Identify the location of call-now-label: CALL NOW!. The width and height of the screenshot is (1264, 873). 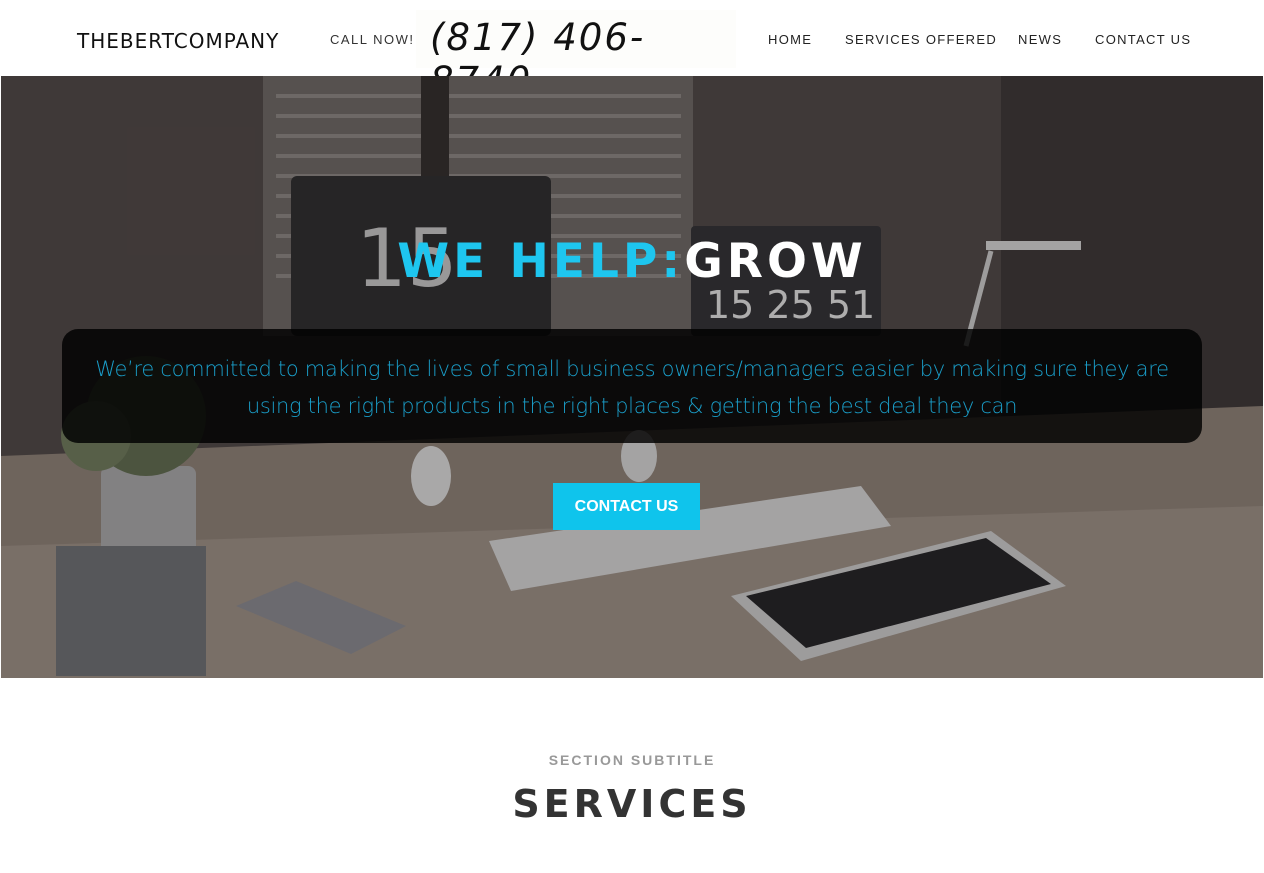
(372, 39).